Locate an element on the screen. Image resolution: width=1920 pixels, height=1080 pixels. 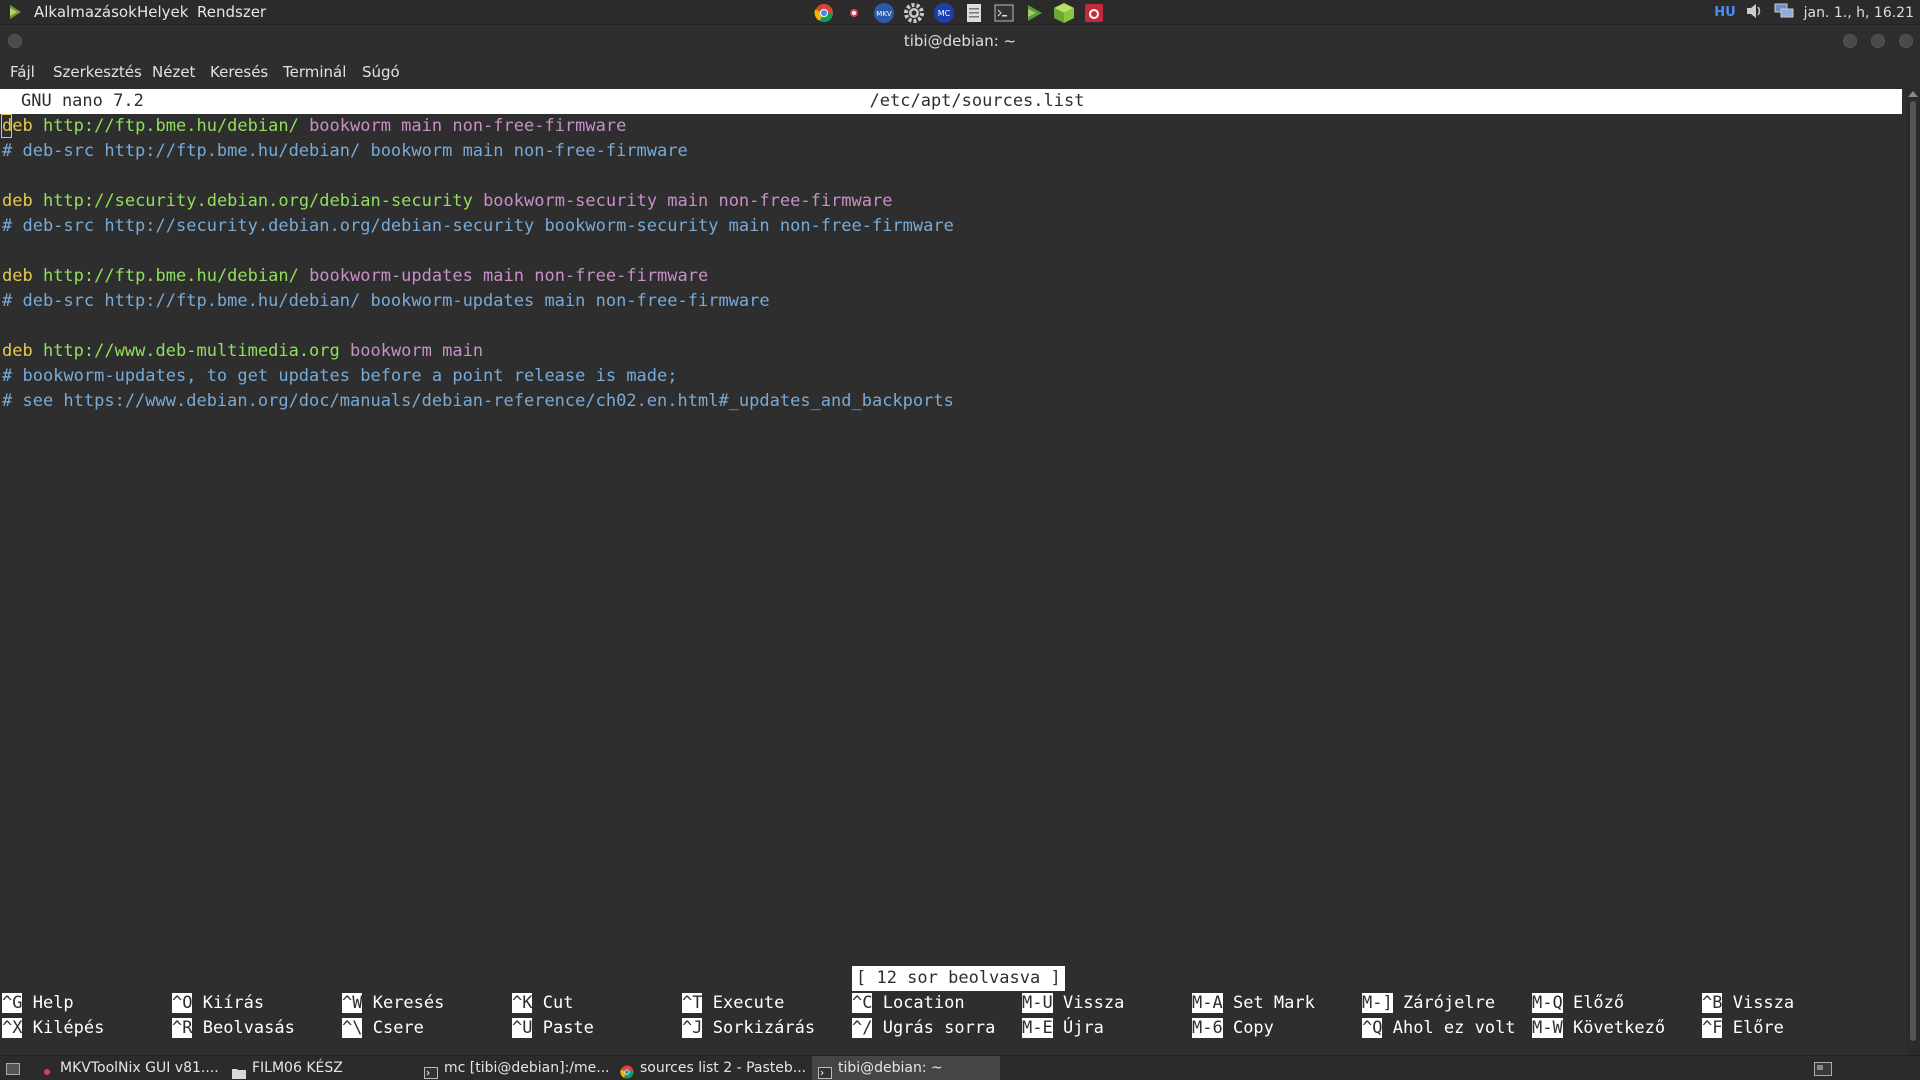
mc-icon: MC is located at coordinates (944, 13).